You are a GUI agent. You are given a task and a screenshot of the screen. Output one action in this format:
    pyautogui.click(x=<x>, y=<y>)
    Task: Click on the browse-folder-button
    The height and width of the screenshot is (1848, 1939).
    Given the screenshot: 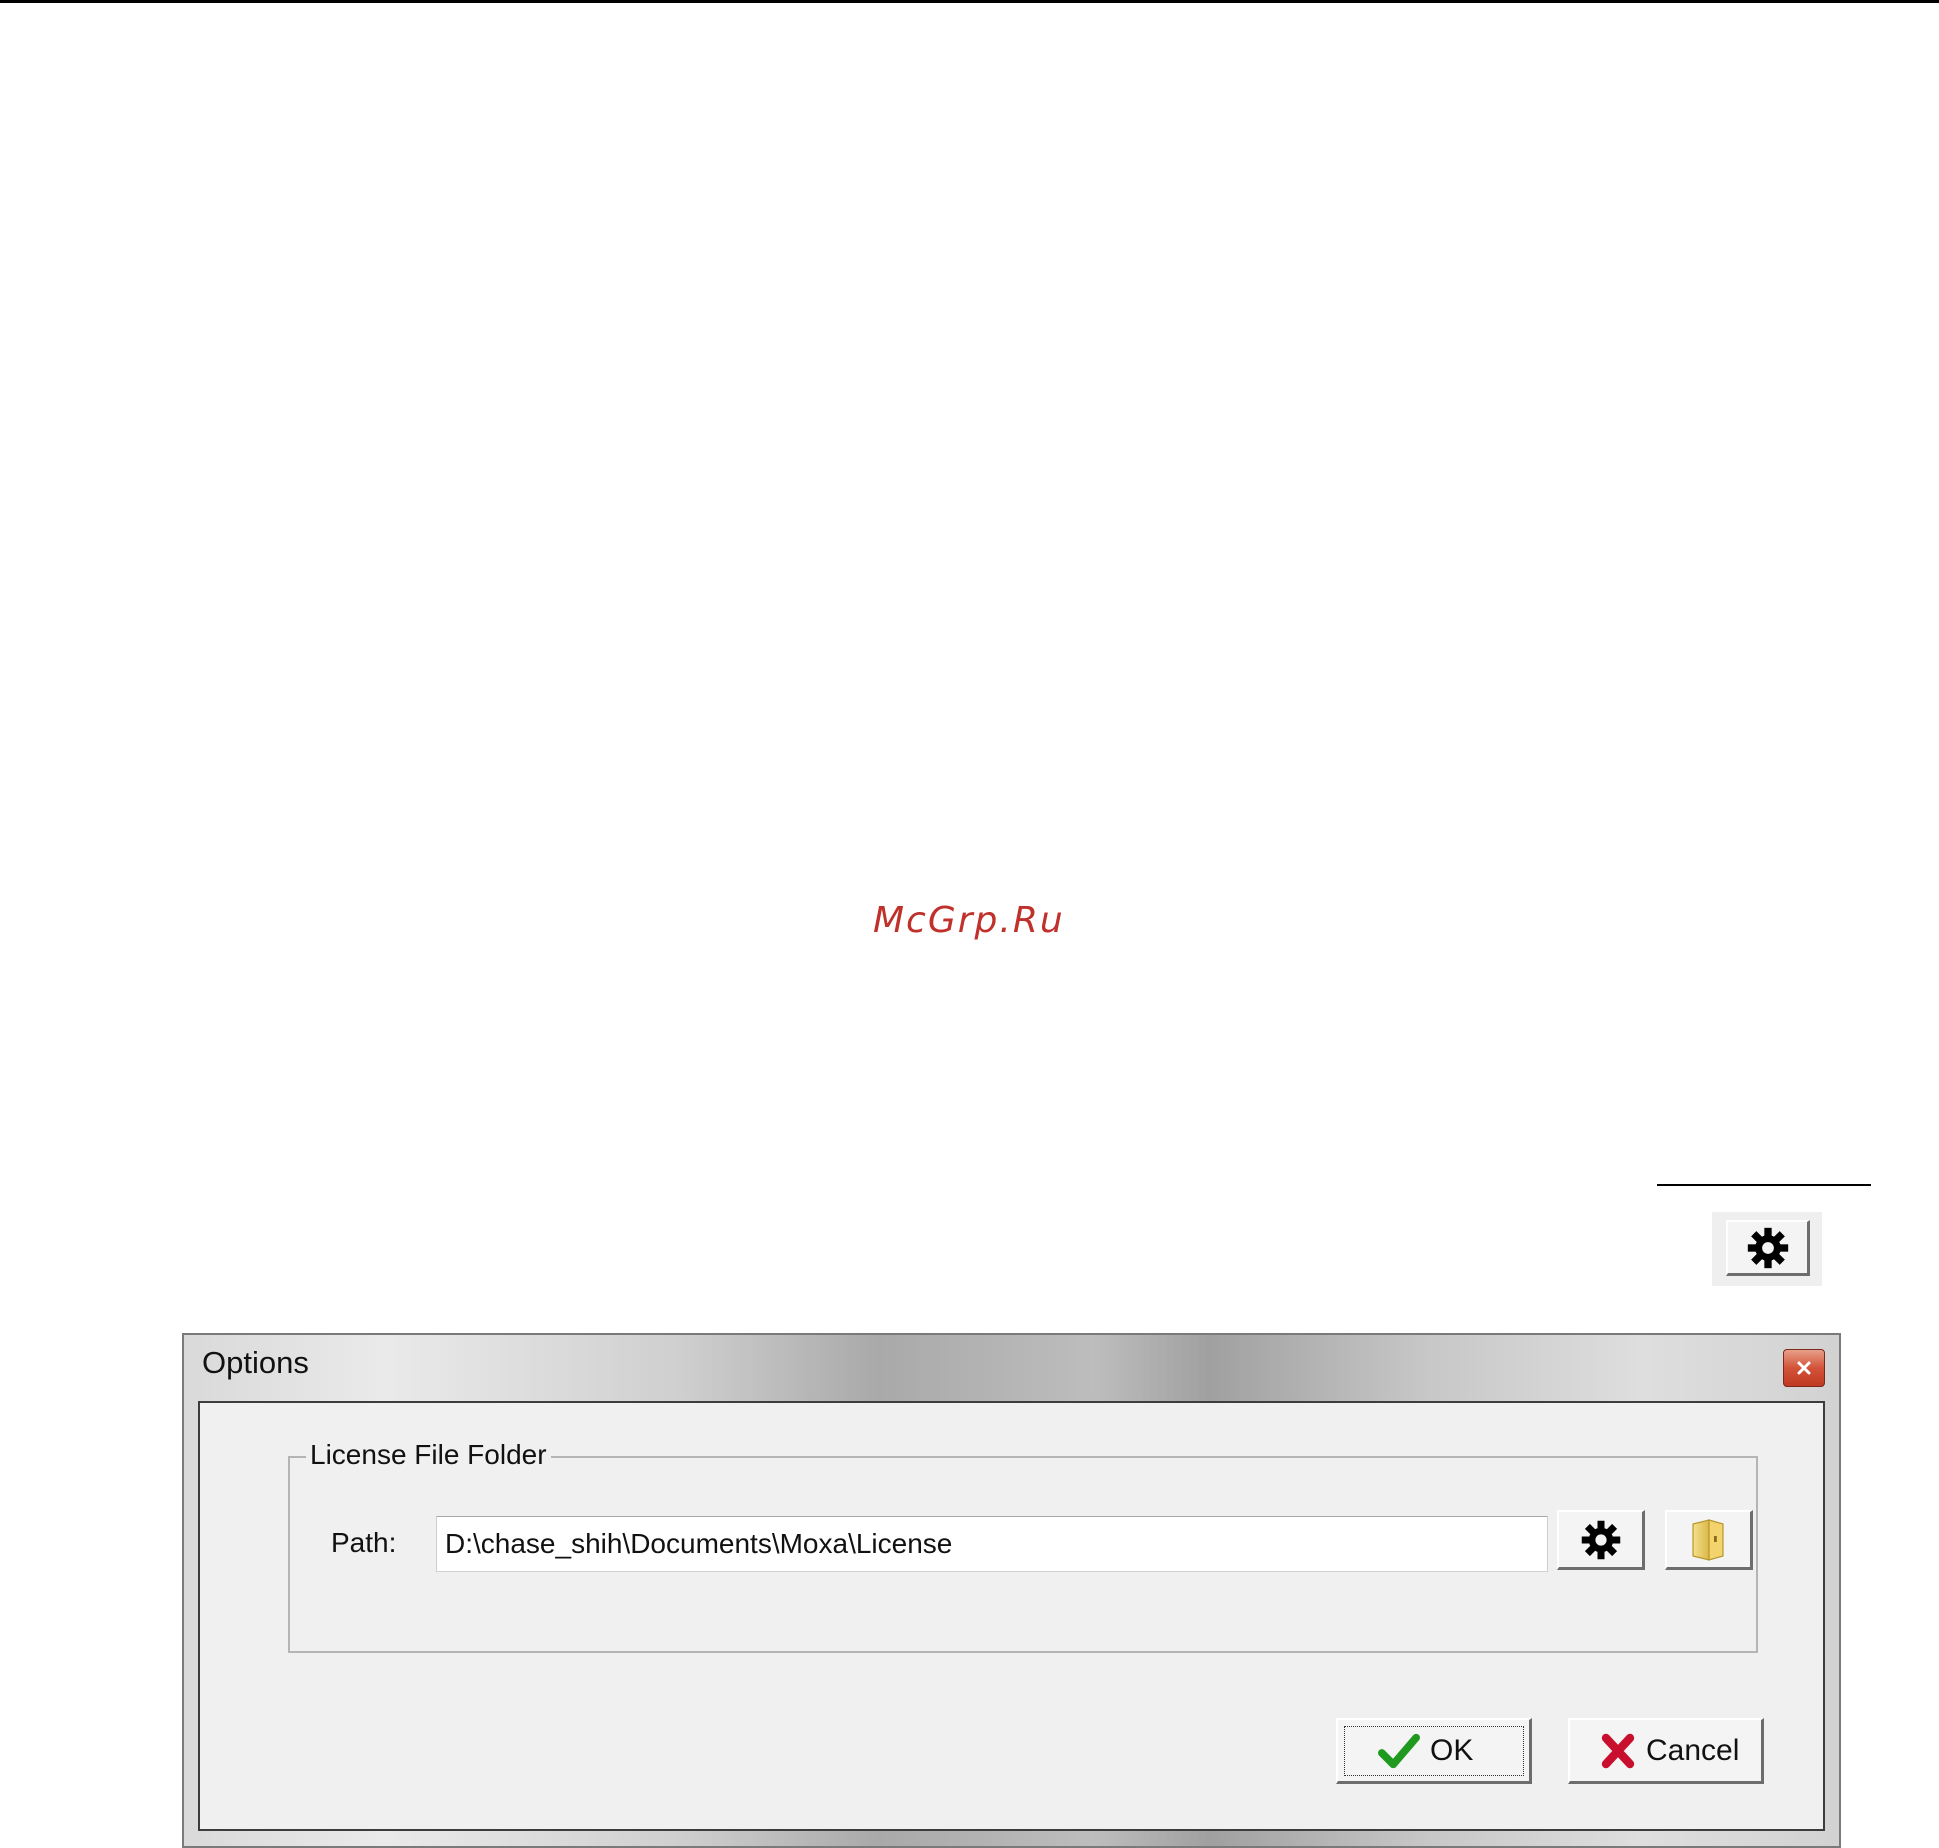 What is the action you would take?
    pyautogui.click(x=1709, y=1540)
    